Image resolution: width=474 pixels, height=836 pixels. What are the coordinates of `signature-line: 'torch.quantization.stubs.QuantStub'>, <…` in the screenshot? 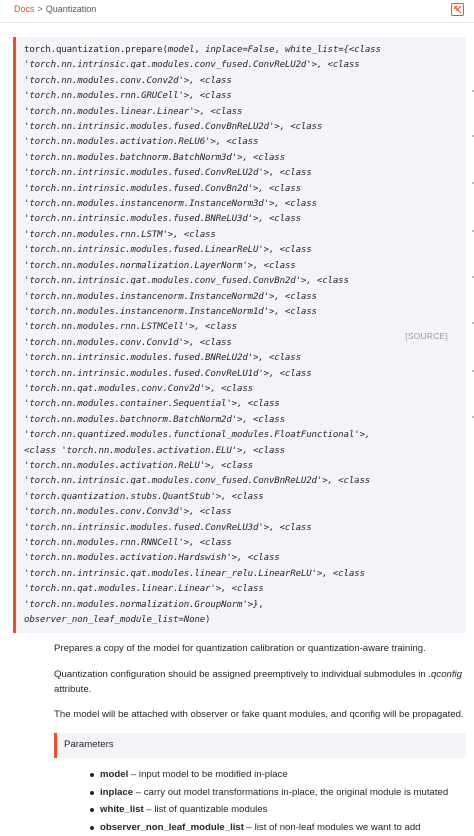 It's located at (224, 497).